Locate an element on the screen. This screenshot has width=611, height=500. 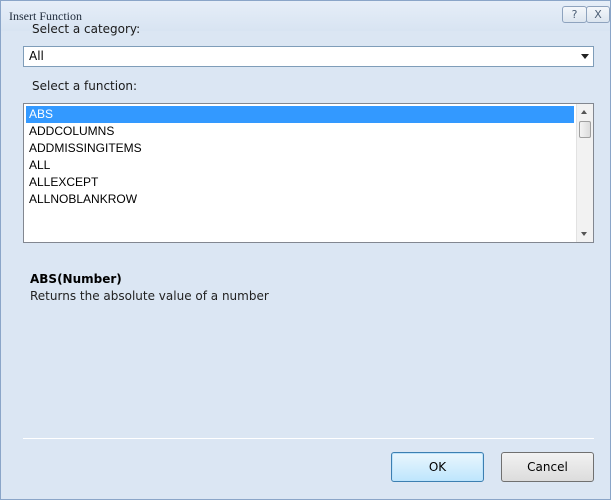
function-list-scrollbar is located at coordinates (584, 173).